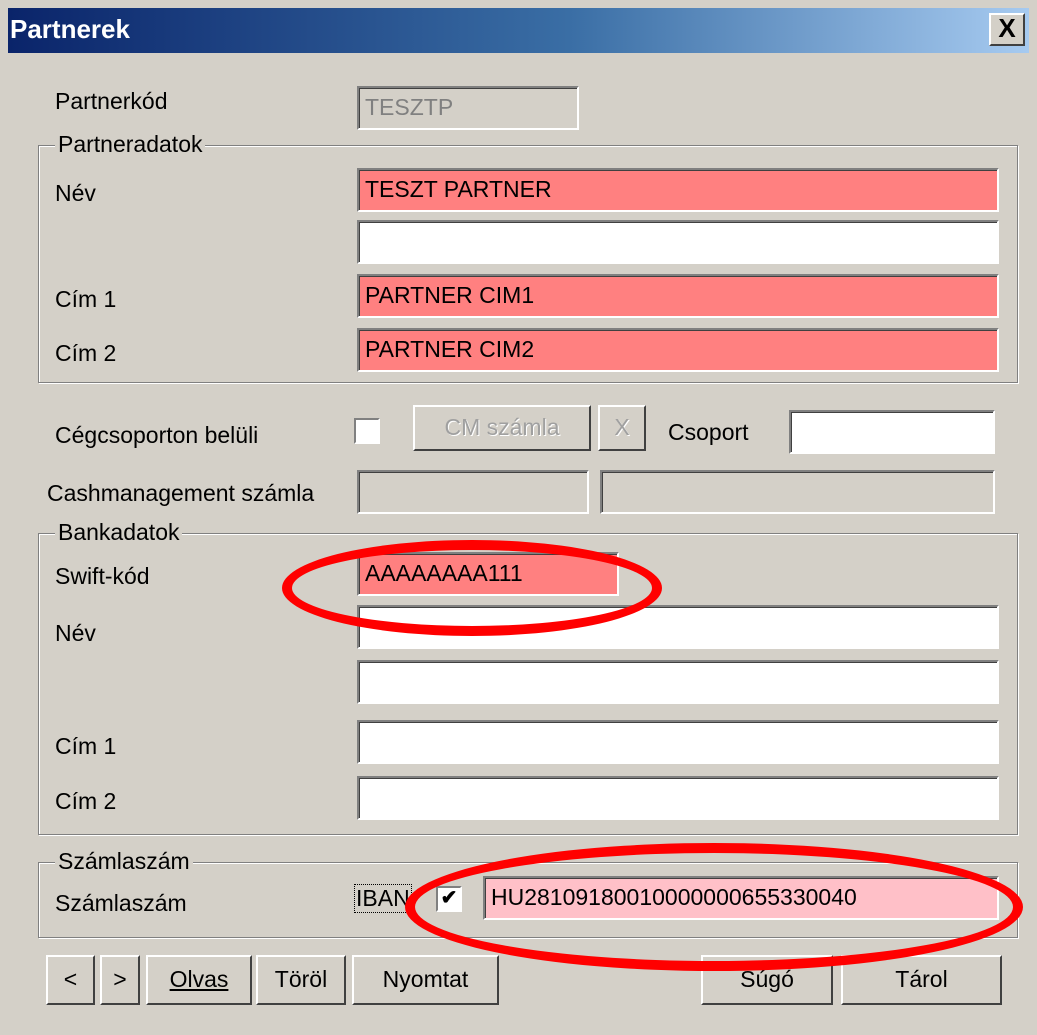 The height and width of the screenshot is (1035, 1037). Describe the element at coordinates (622, 428) in the screenshot. I see `cm-clear-button: X` at that location.